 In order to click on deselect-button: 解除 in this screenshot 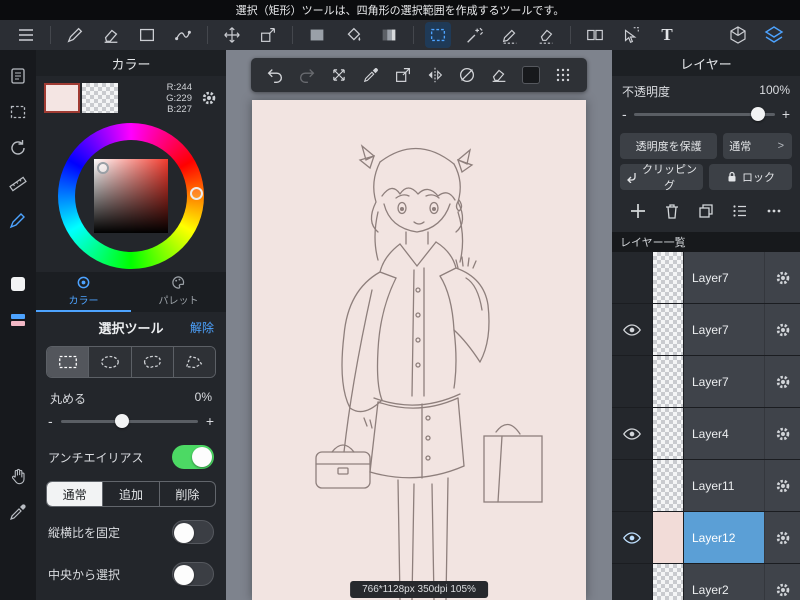, I will do `click(202, 327)`.